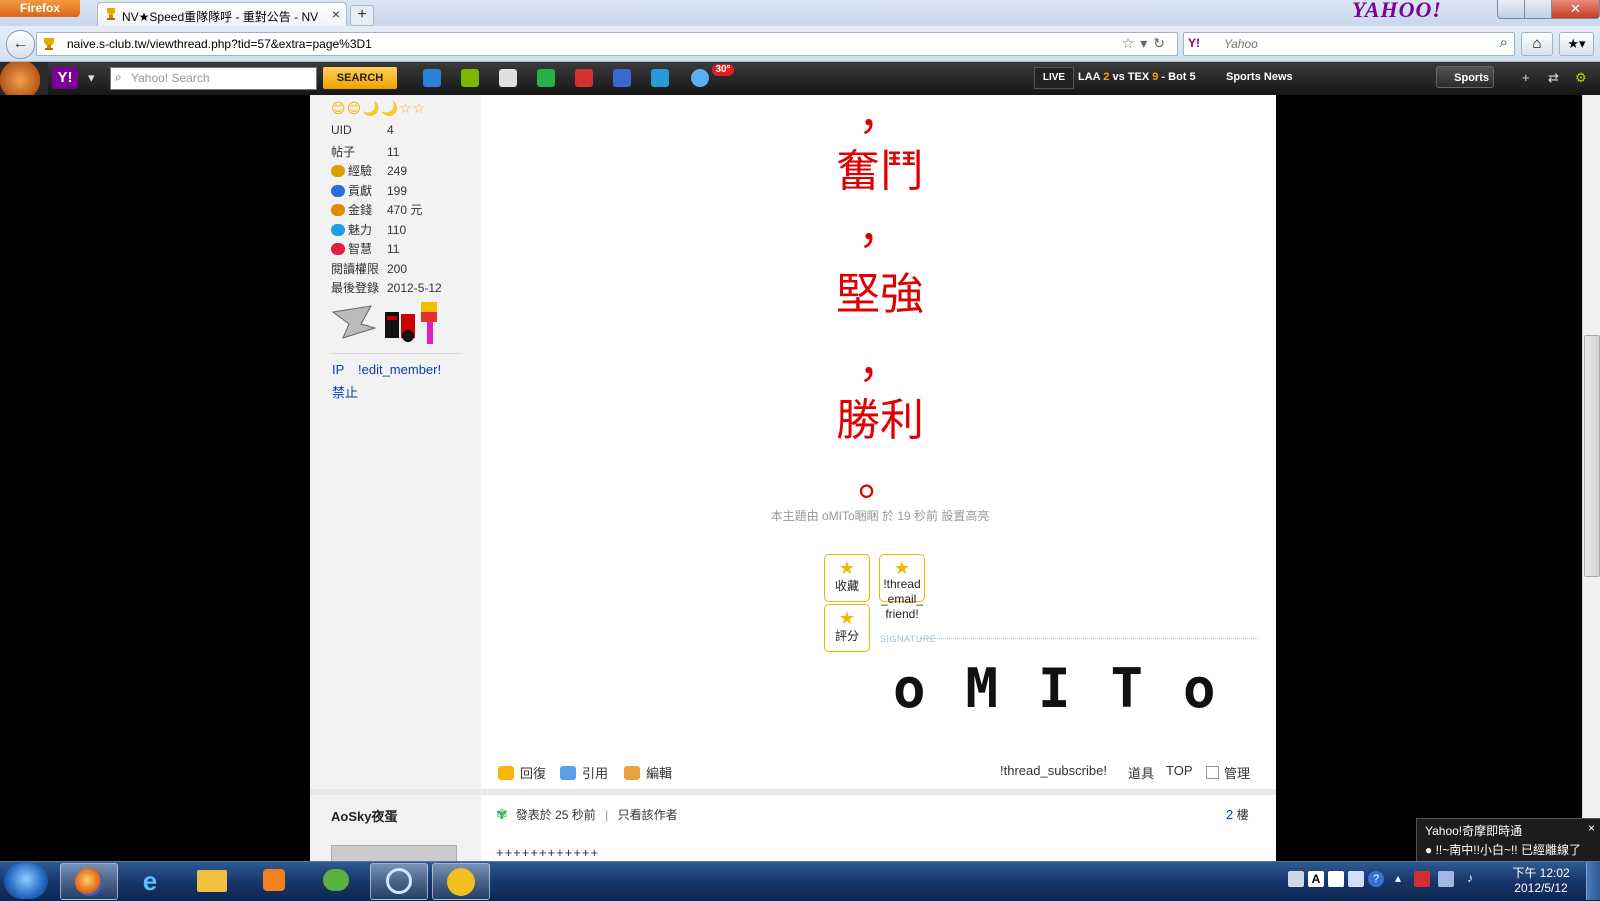  Describe the element at coordinates (1470, 879) in the screenshot. I see `volume-icon: ♪` at that location.